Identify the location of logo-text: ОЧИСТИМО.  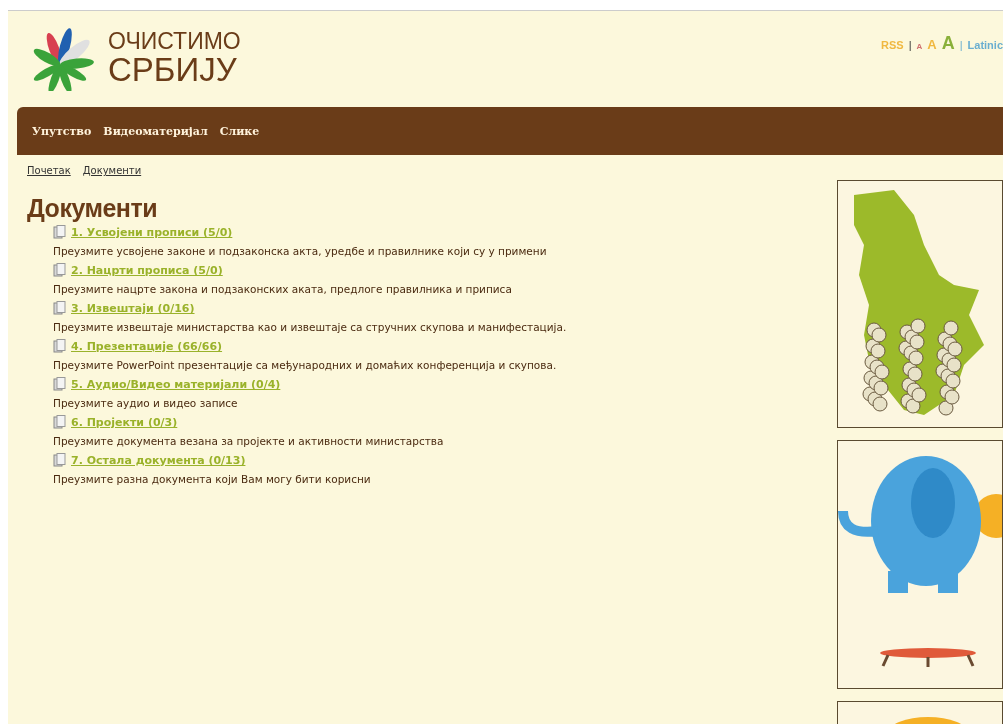
(174, 41).